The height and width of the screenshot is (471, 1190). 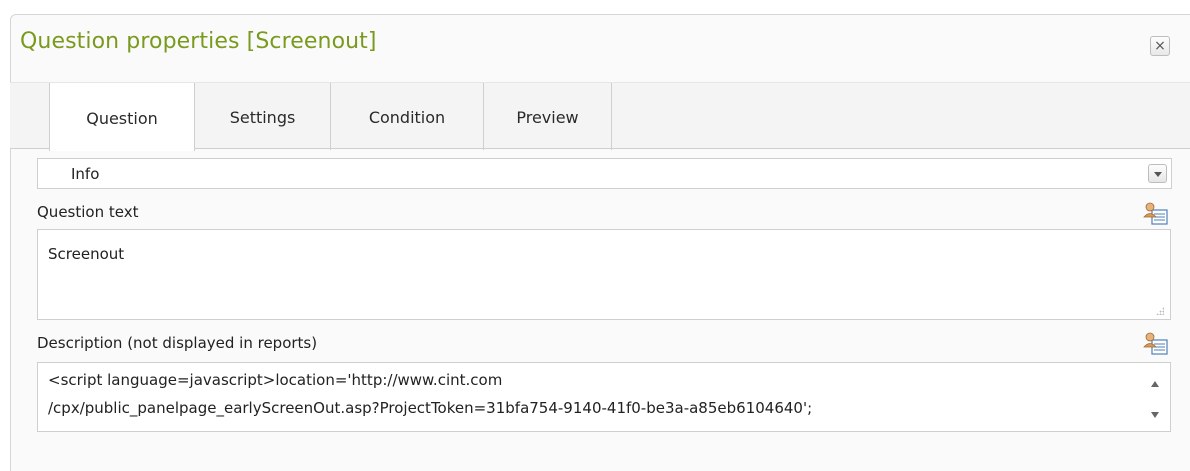 I want to click on tab-question: Question, so click(x=122, y=117).